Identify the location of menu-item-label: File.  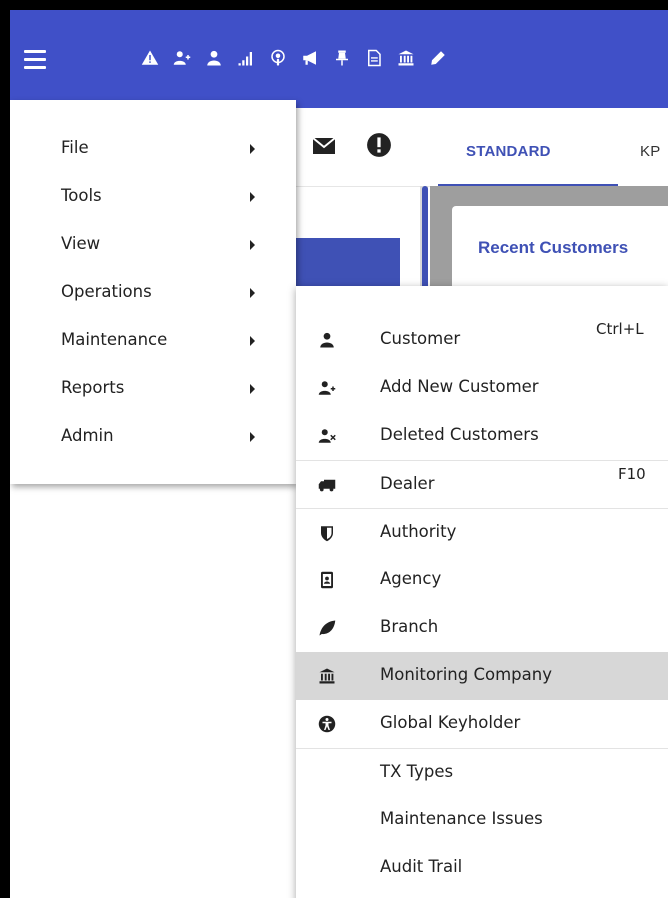
(75, 147).